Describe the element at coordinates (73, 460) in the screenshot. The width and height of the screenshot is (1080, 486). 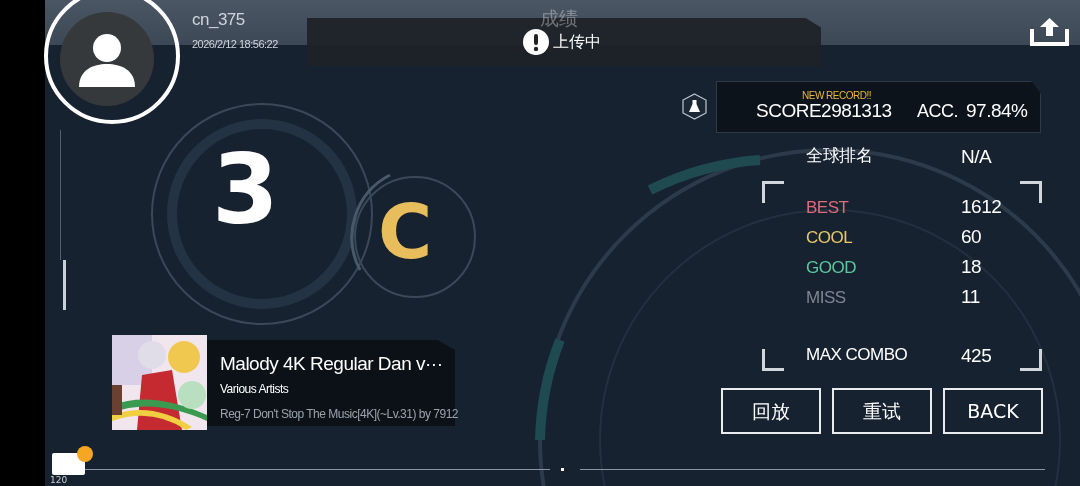
I see `chat-icon` at that location.